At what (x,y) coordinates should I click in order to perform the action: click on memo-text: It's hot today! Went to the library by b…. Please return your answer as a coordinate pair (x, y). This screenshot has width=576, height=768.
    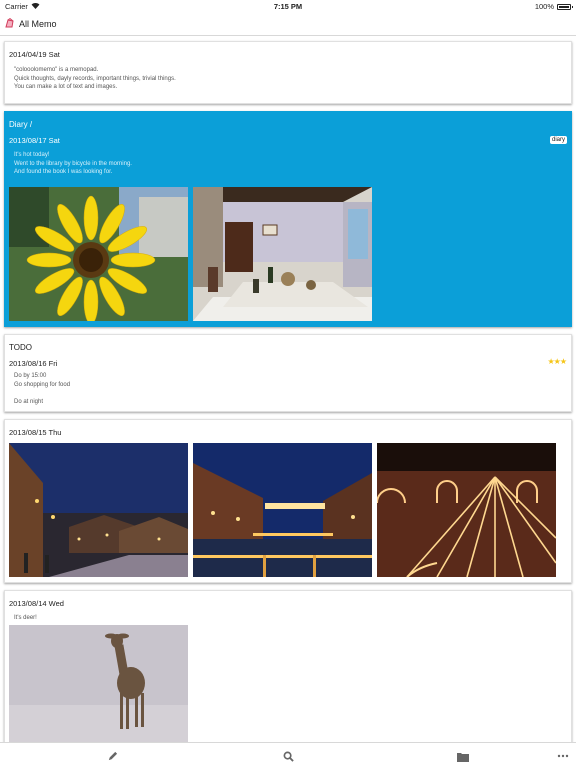
    Looking at the image, I should click on (73, 164).